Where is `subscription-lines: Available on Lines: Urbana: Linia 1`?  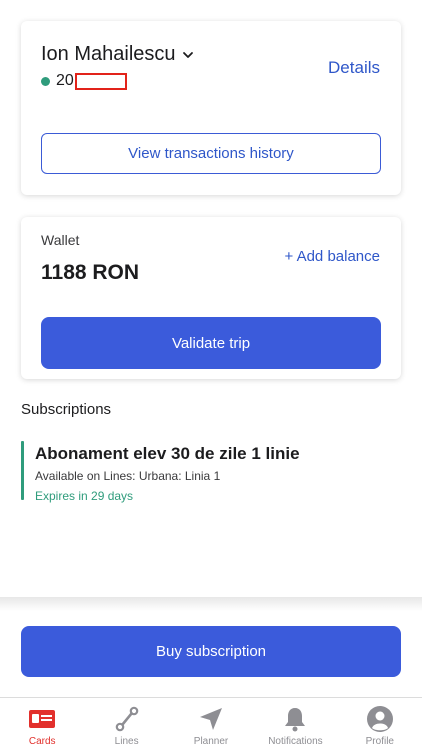
subscription-lines: Available on Lines: Urbana: Linia 1 is located at coordinates (128, 476).